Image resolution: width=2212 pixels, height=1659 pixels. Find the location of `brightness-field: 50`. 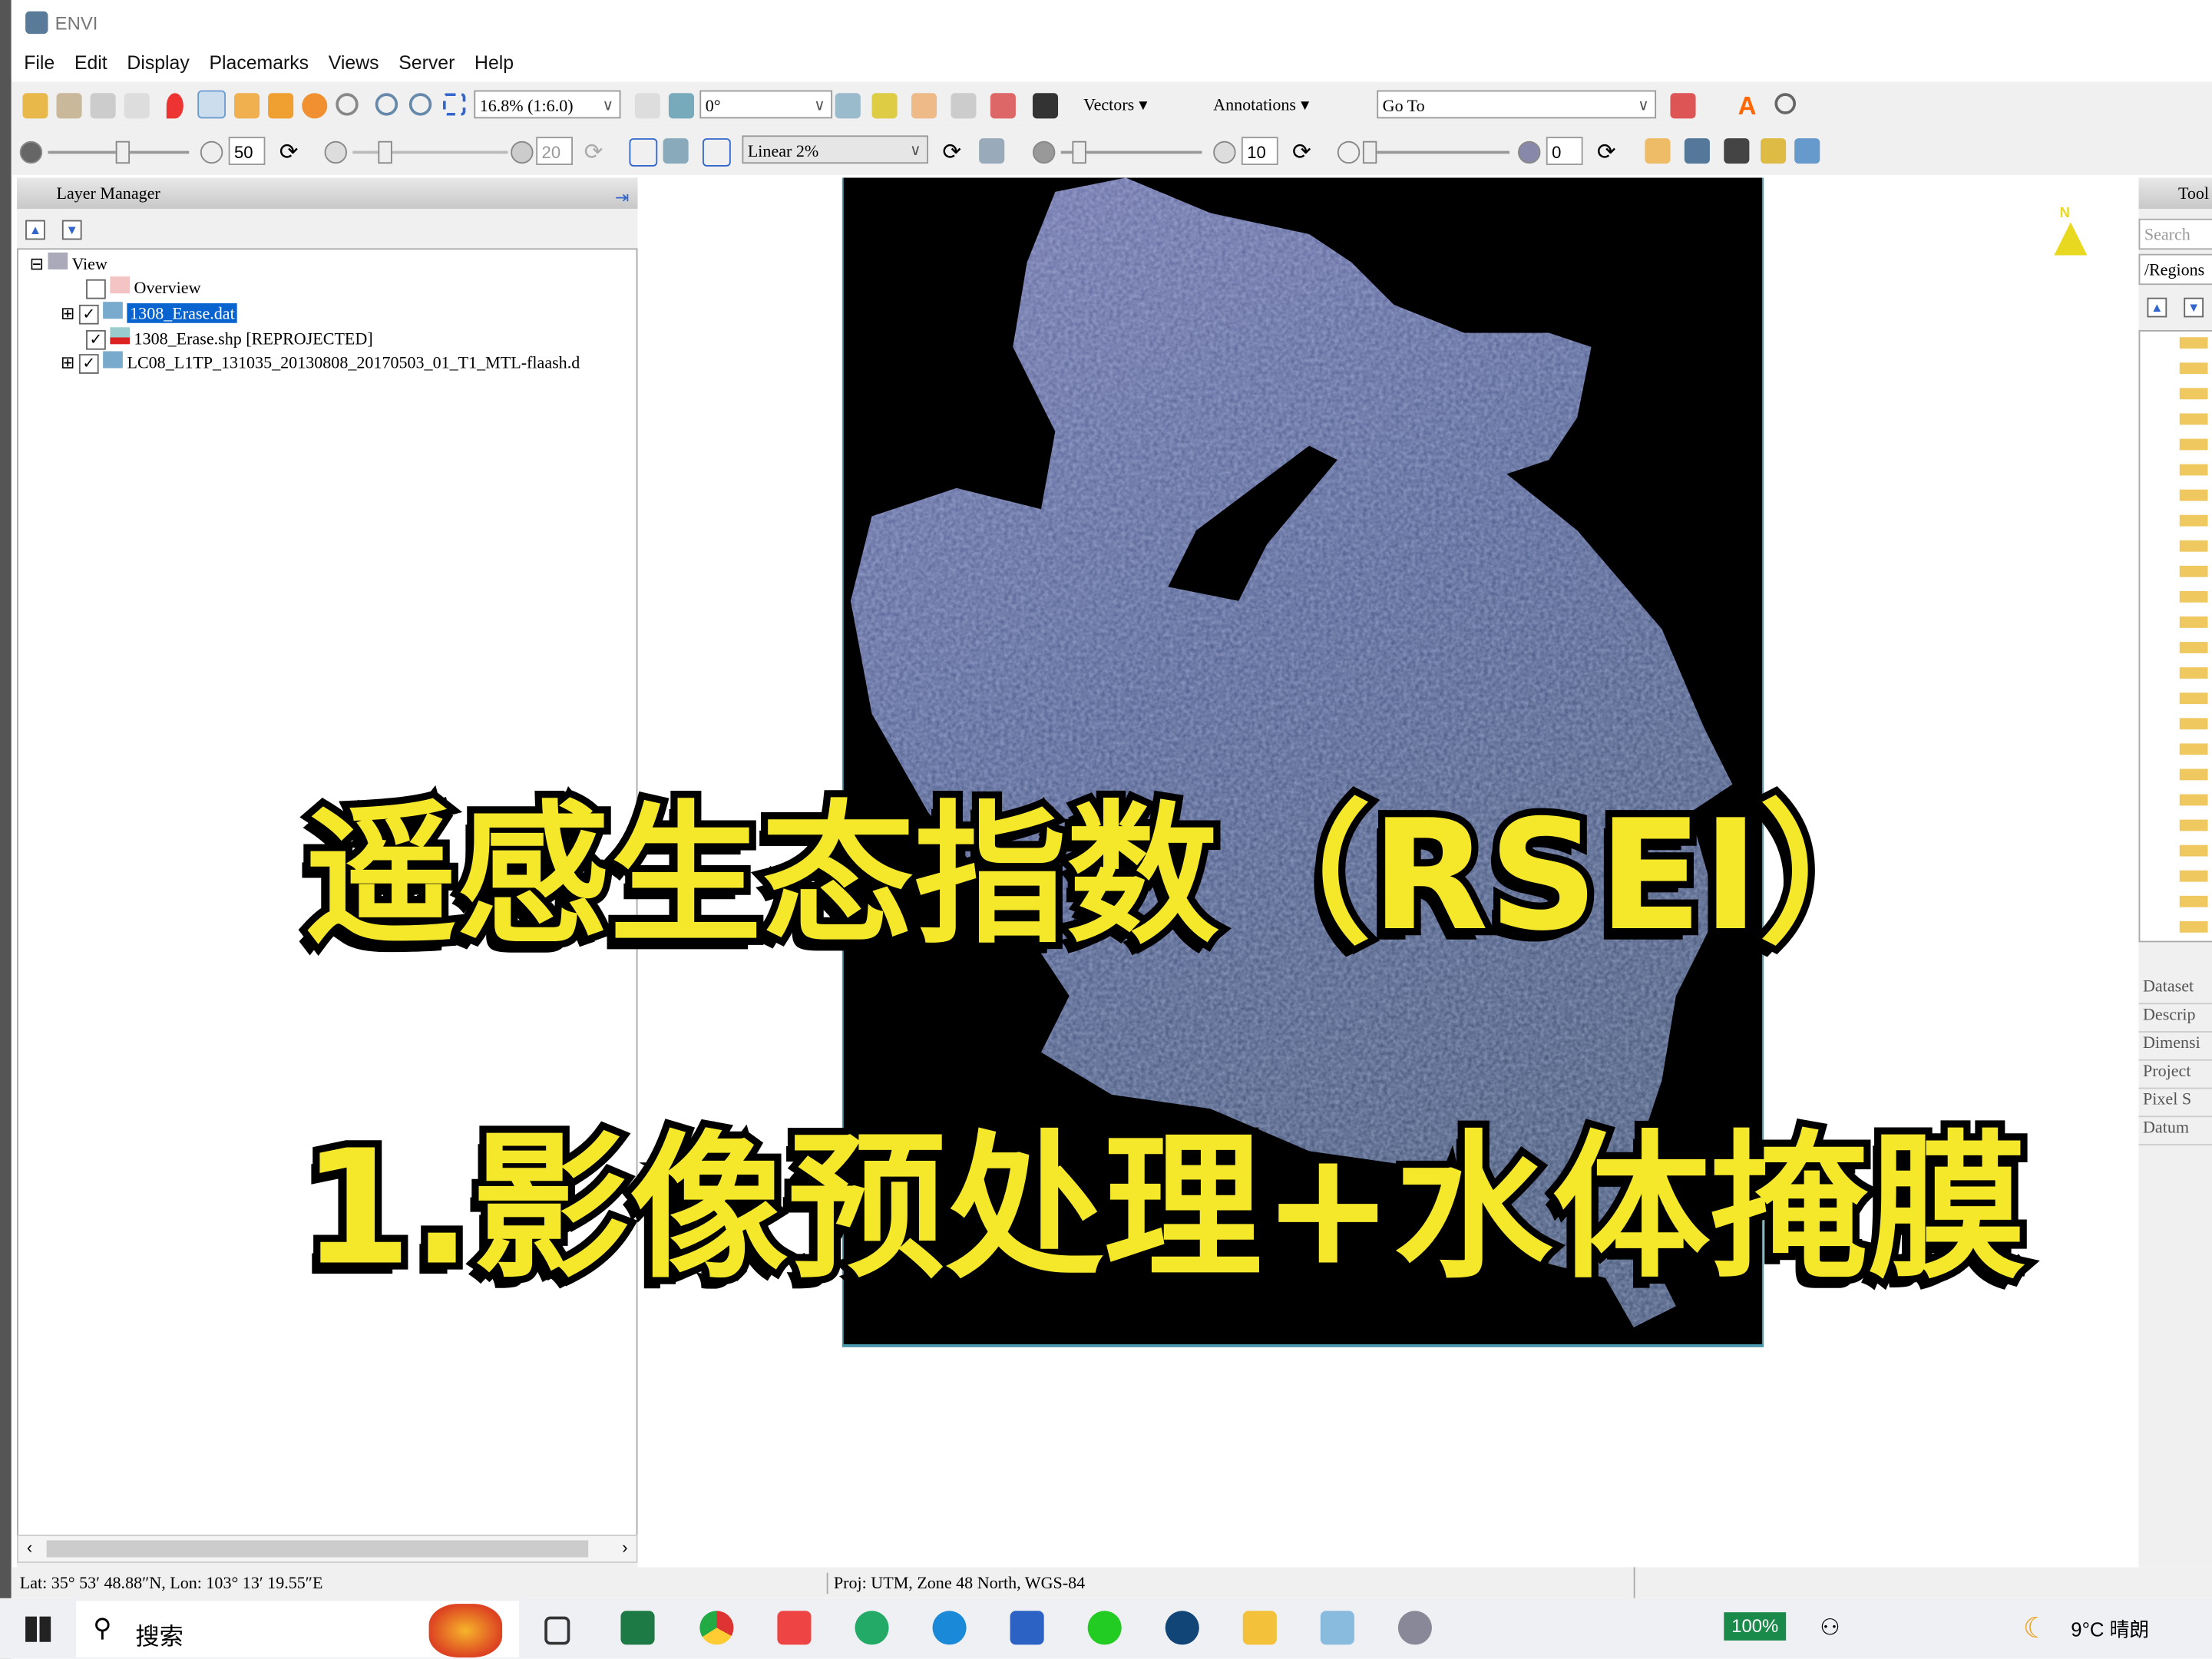

brightness-field: 50 is located at coordinates (247, 151).